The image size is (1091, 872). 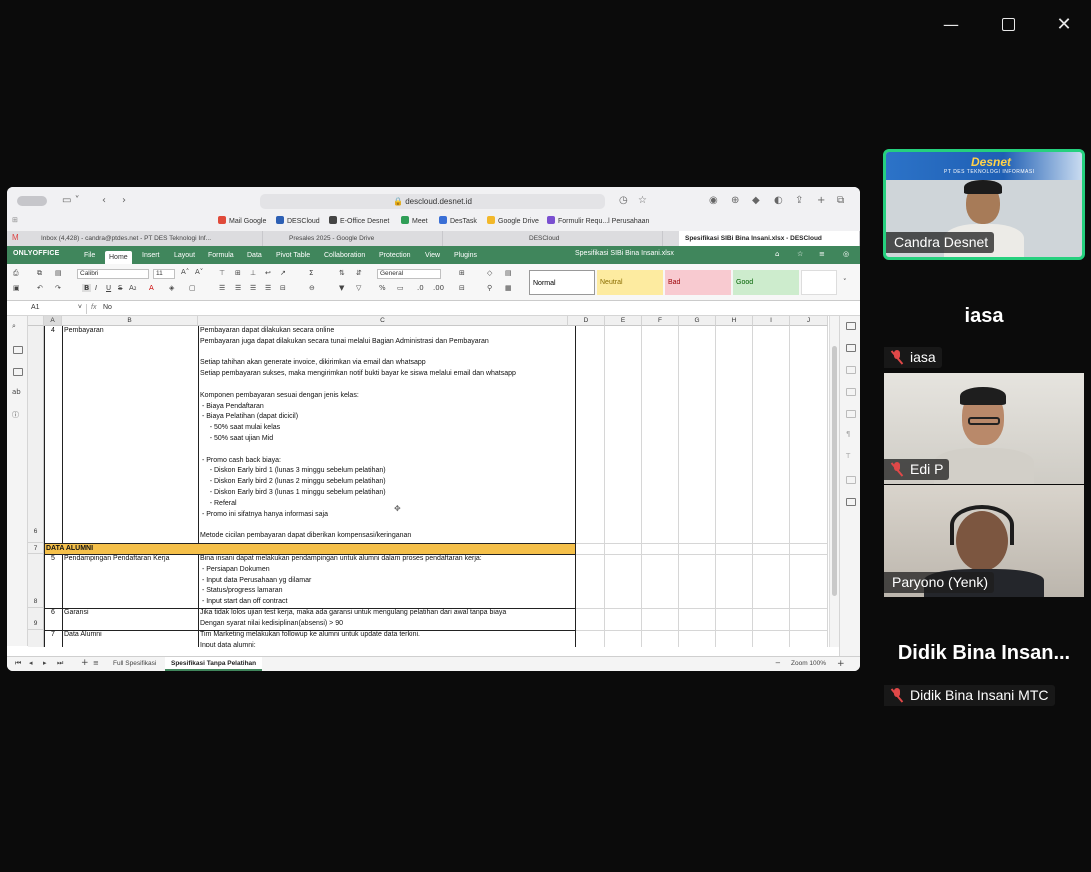 What do you see at coordinates (713, 200) in the screenshot?
I see `extension-icon: ◉` at bounding box center [713, 200].